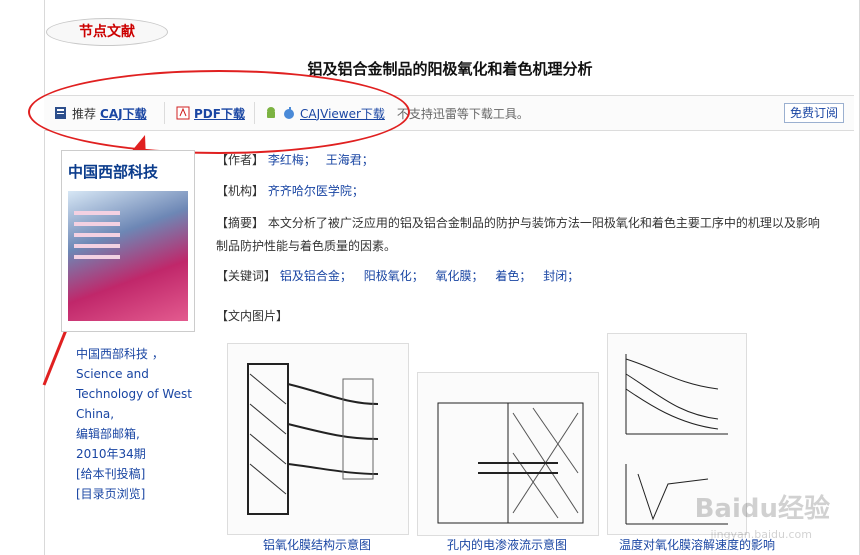 The image size is (860, 555). Describe the element at coordinates (460, 276) in the screenshot. I see `keyword-link: 氧化膜；` at that location.